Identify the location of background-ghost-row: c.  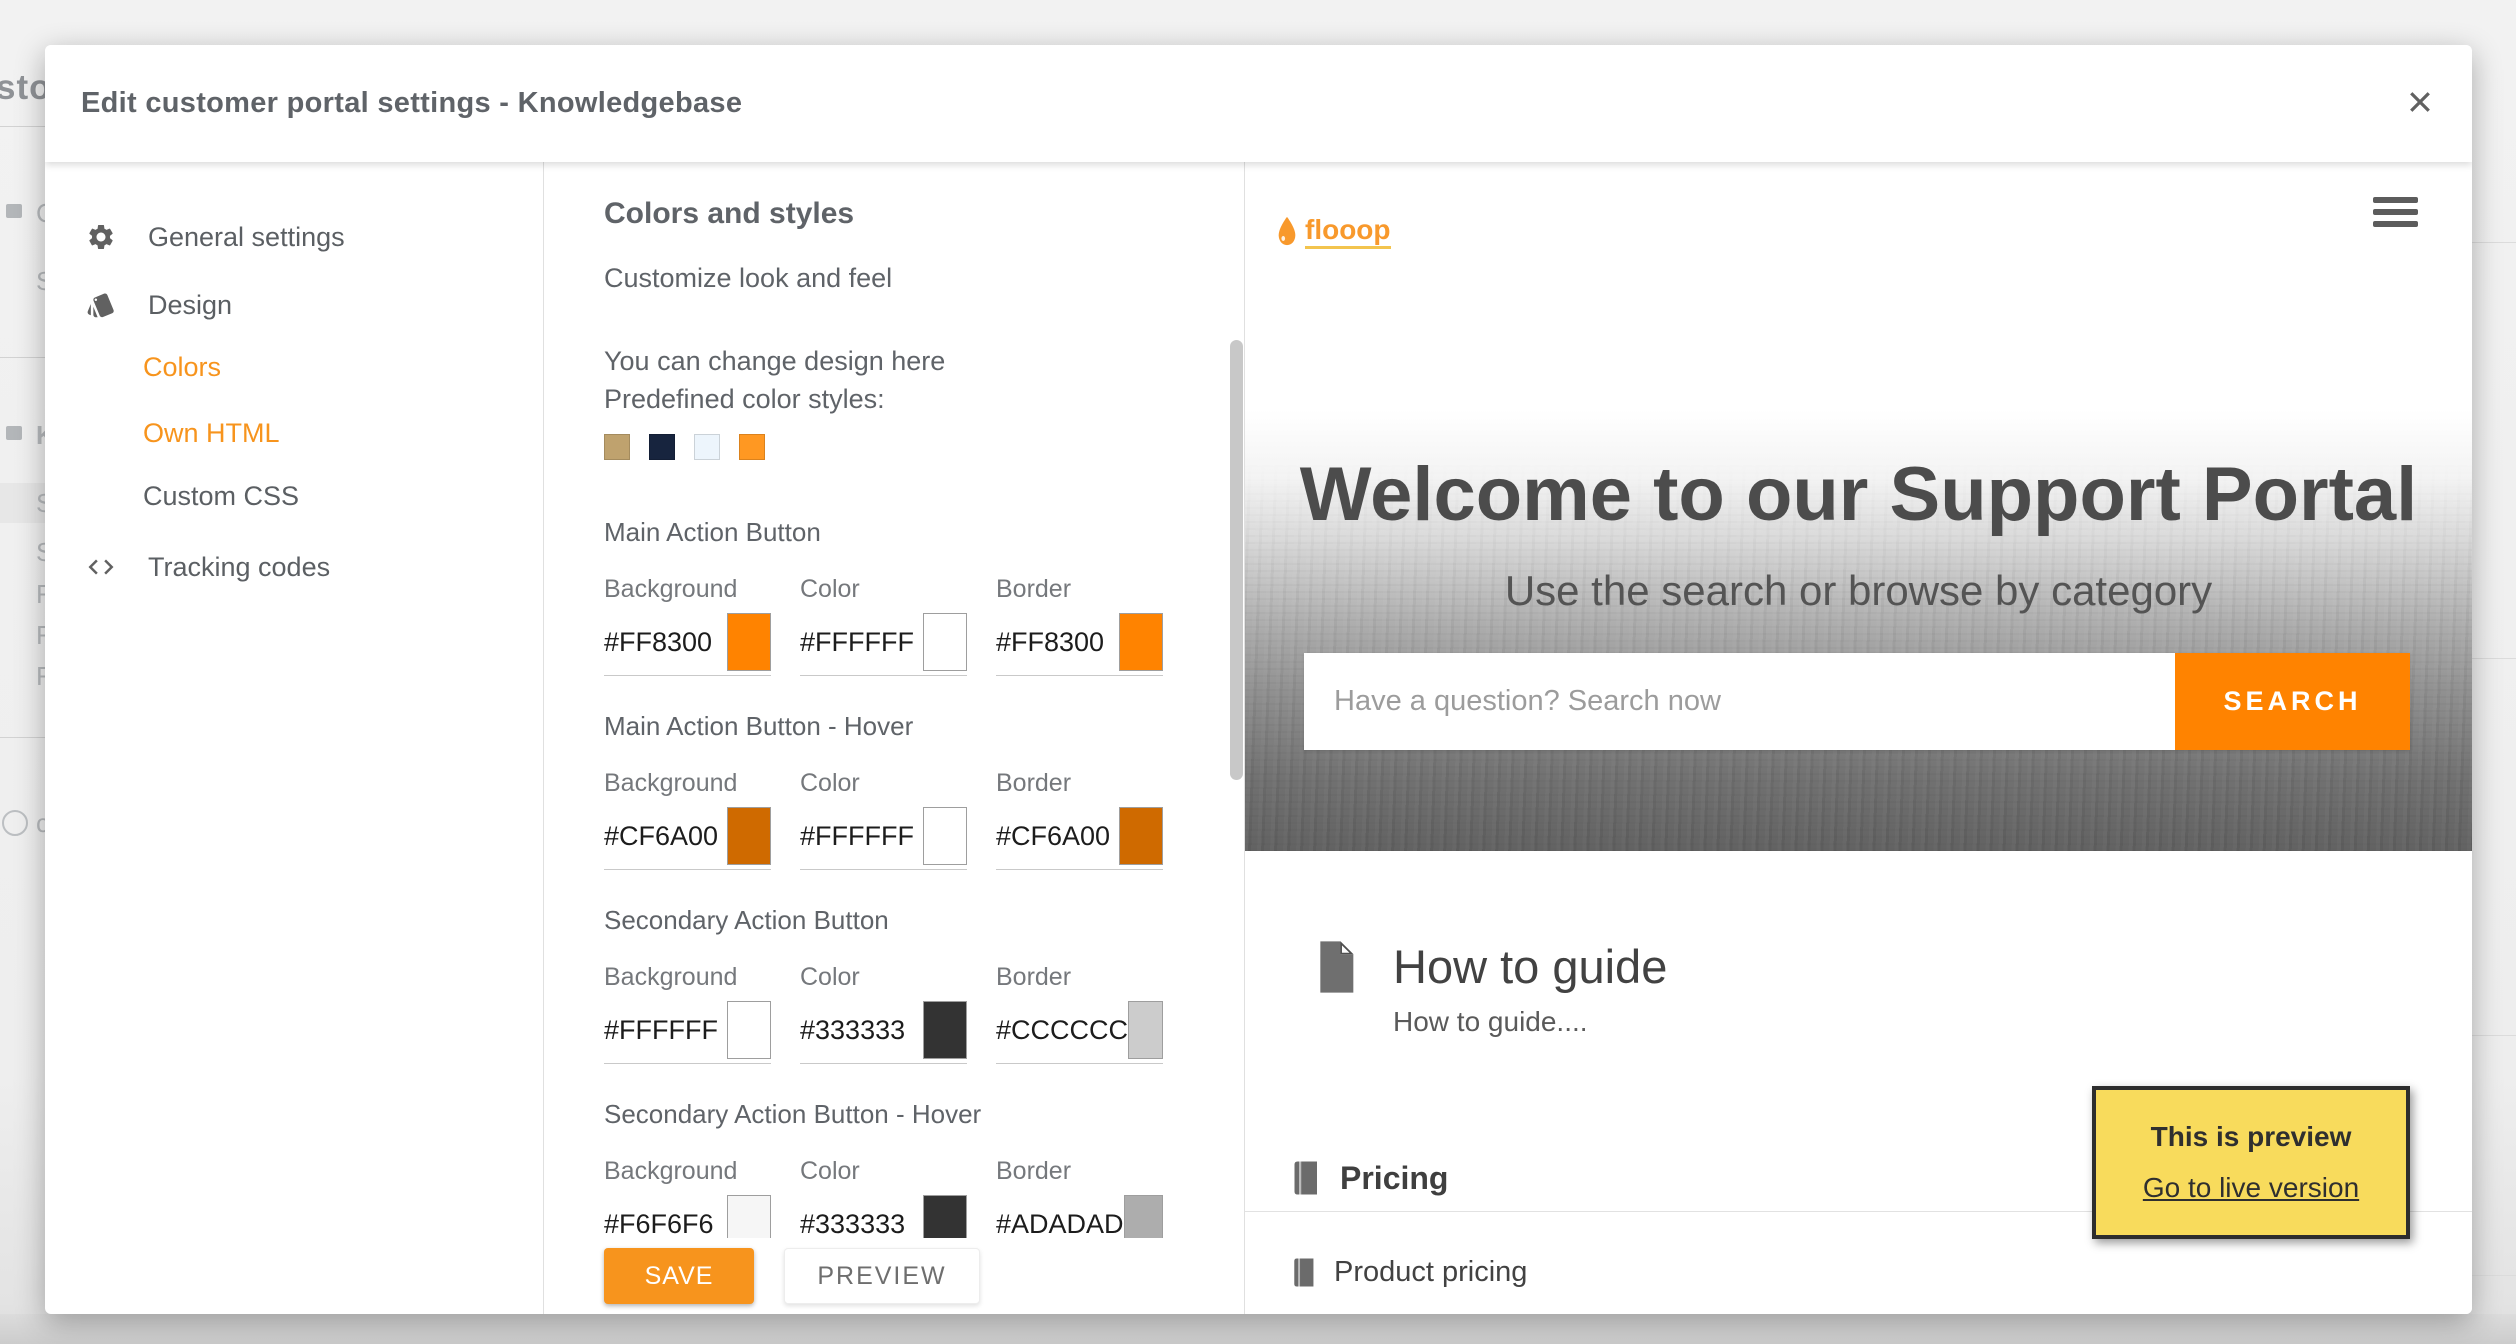
(24, 823).